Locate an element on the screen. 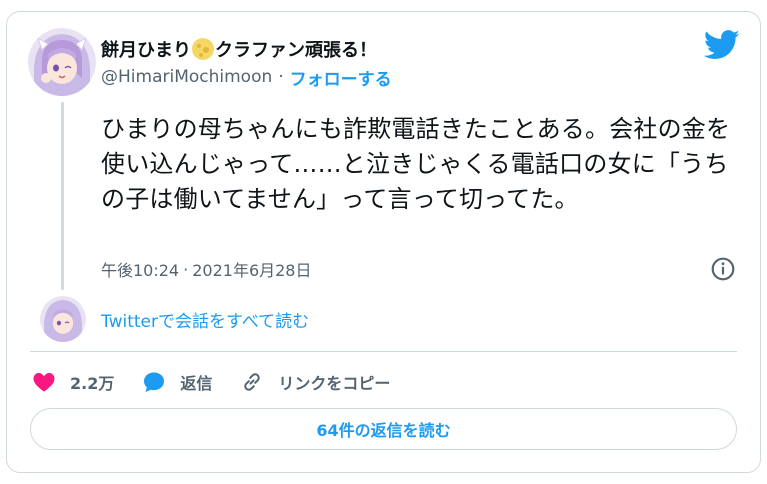 This screenshot has width=767, height=484. like-count: 2.2万 is located at coordinates (92, 383).